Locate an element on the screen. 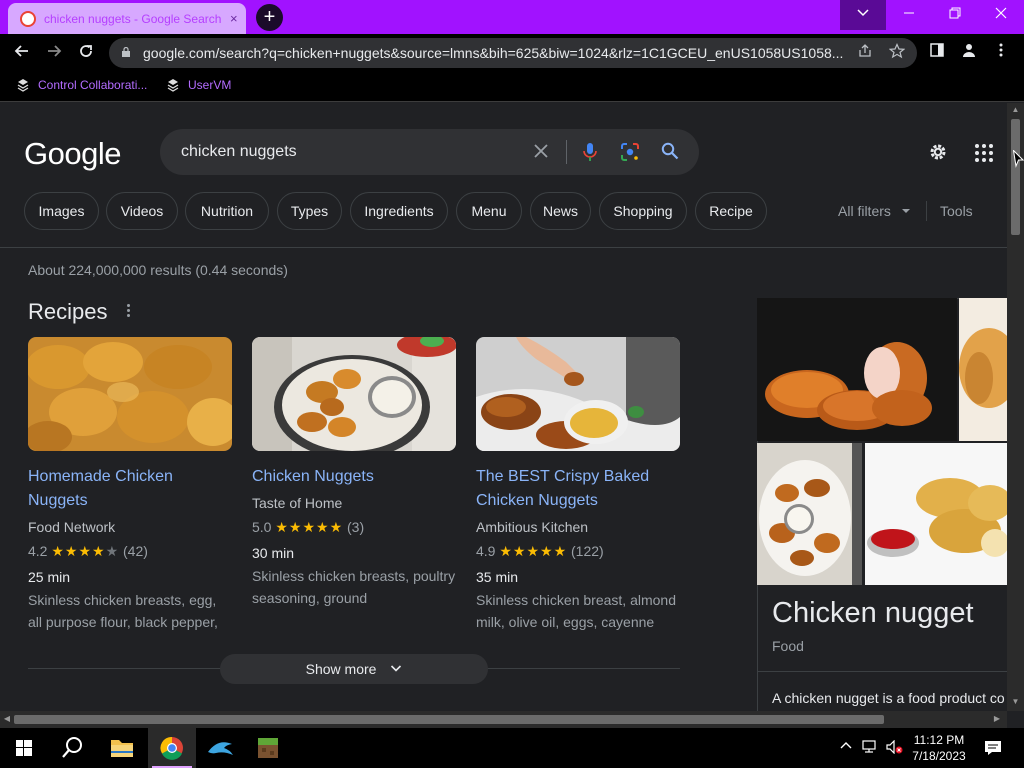 The height and width of the screenshot is (768, 1024). clear-search-button is located at coordinates (541, 153).